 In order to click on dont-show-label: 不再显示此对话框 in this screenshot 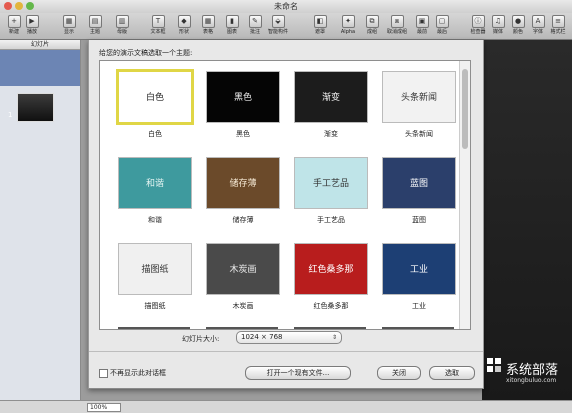, I will do `click(138, 373)`.